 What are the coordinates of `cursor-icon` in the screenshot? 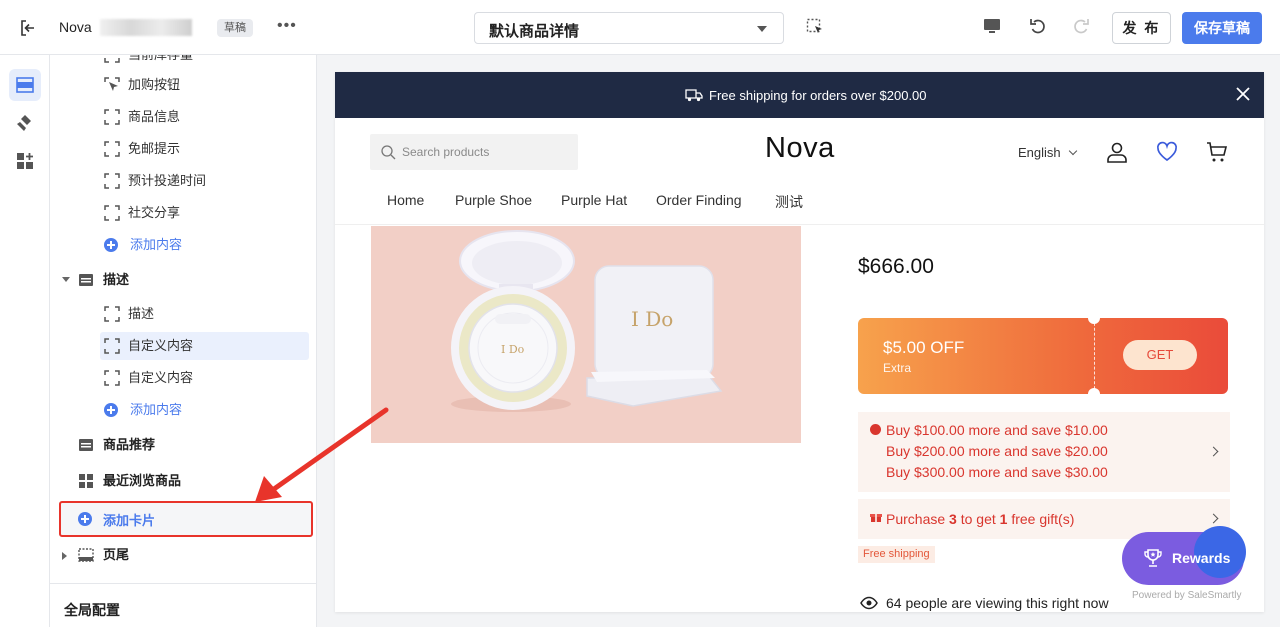 It's located at (112, 84).